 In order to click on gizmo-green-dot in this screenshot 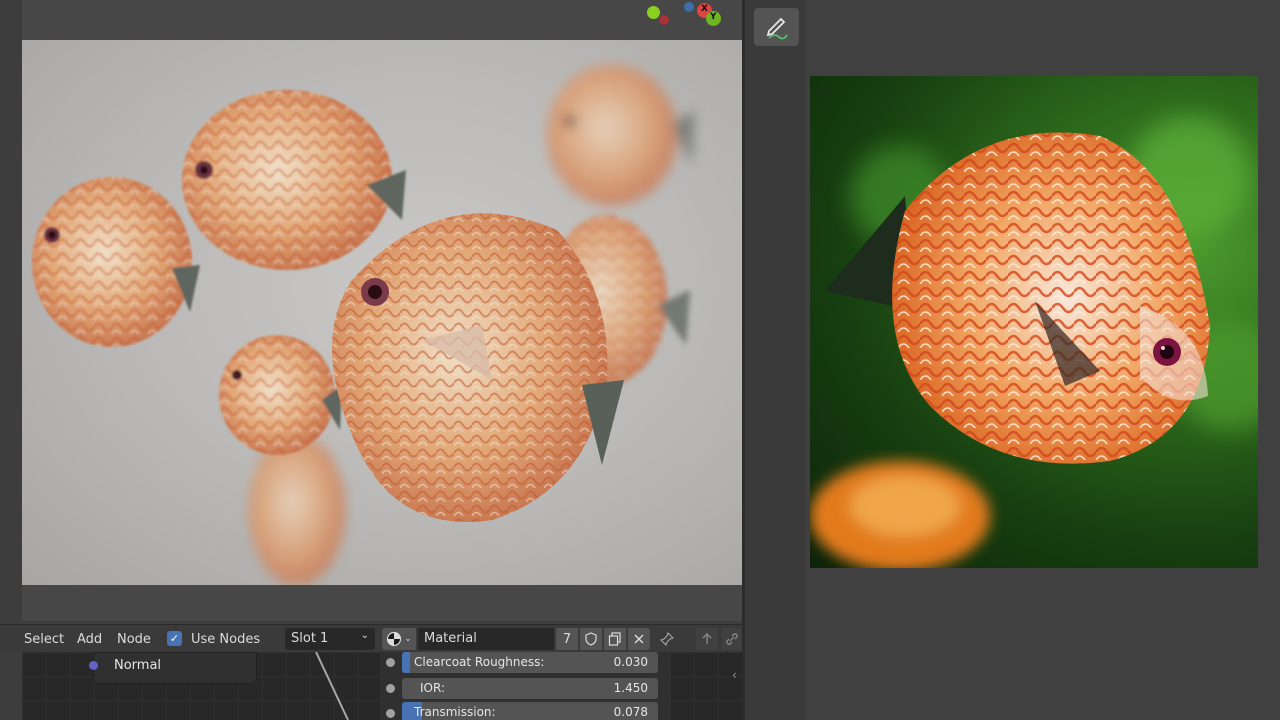, I will do `click(653, 12)`.